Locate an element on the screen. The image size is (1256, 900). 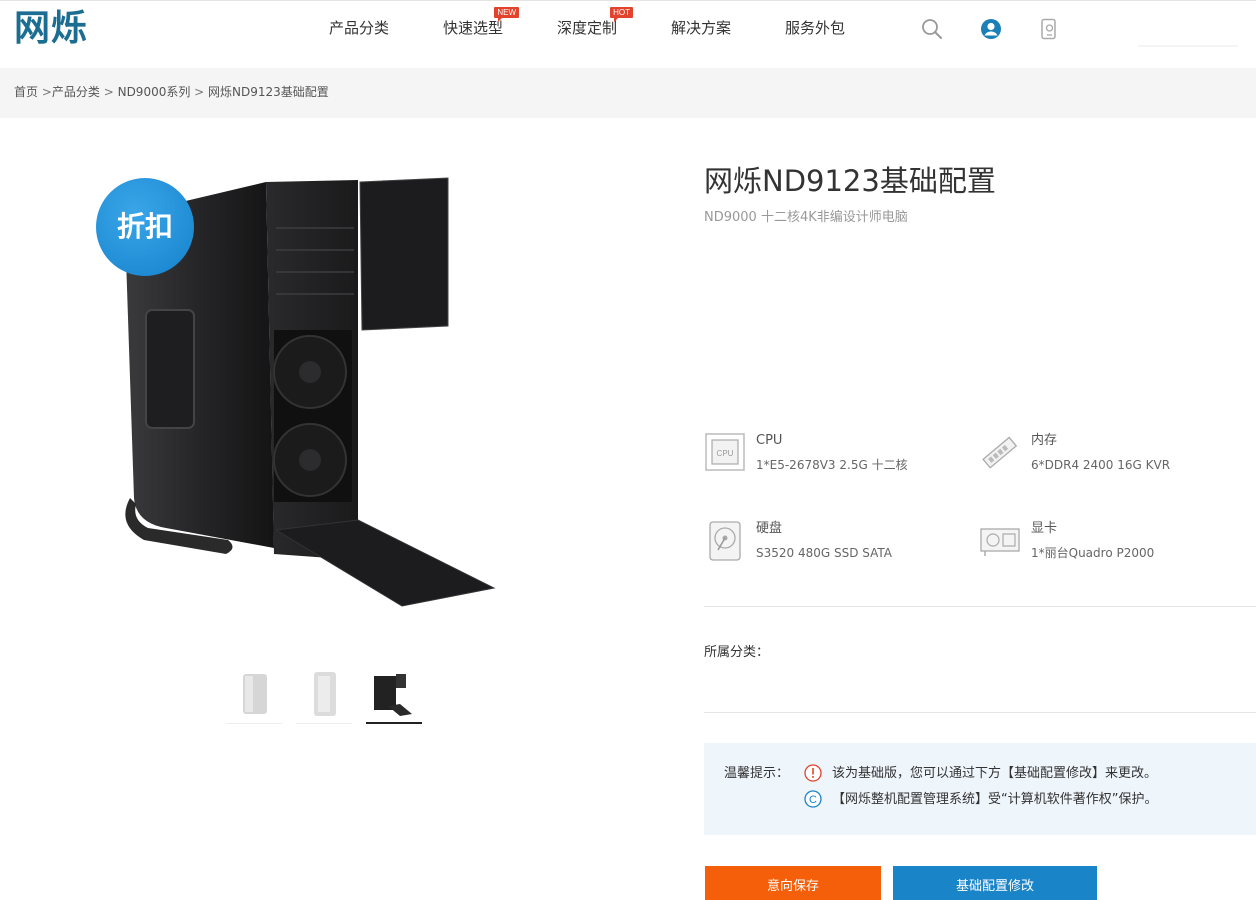
nav-label: 服务外包 is located at coordinates (815, 28).